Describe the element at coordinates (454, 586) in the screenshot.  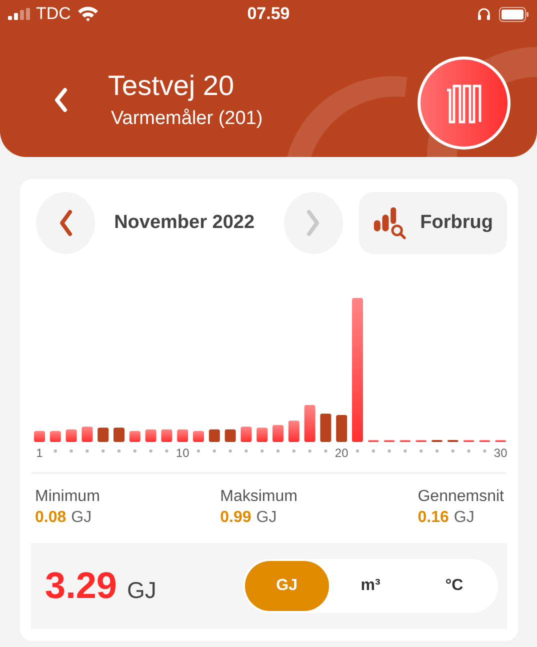
I see `unit-tab: °C` at that location.